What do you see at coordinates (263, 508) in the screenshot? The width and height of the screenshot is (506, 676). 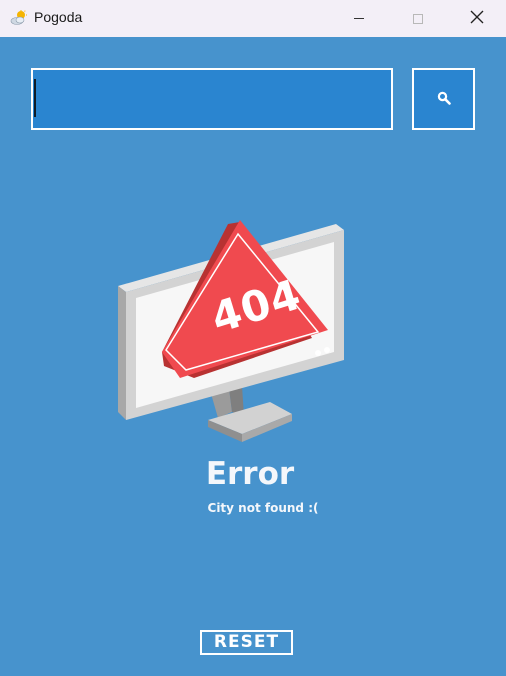 I see `error-message: City not found :(` at bounding box center [263, 508].